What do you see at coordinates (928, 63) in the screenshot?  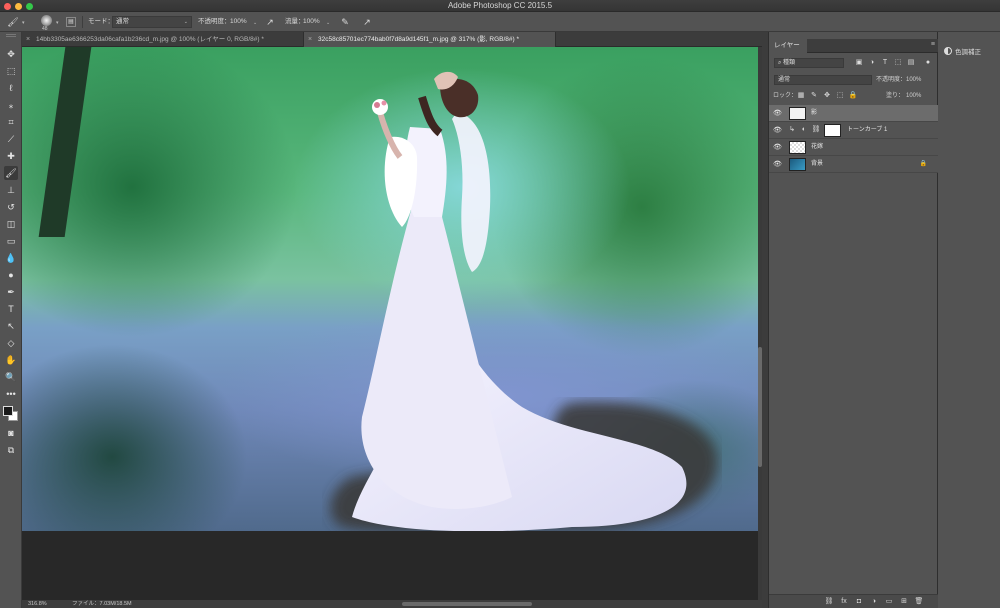 I see `filter-toggle-icon: ●` at bounding box center [928, 63].